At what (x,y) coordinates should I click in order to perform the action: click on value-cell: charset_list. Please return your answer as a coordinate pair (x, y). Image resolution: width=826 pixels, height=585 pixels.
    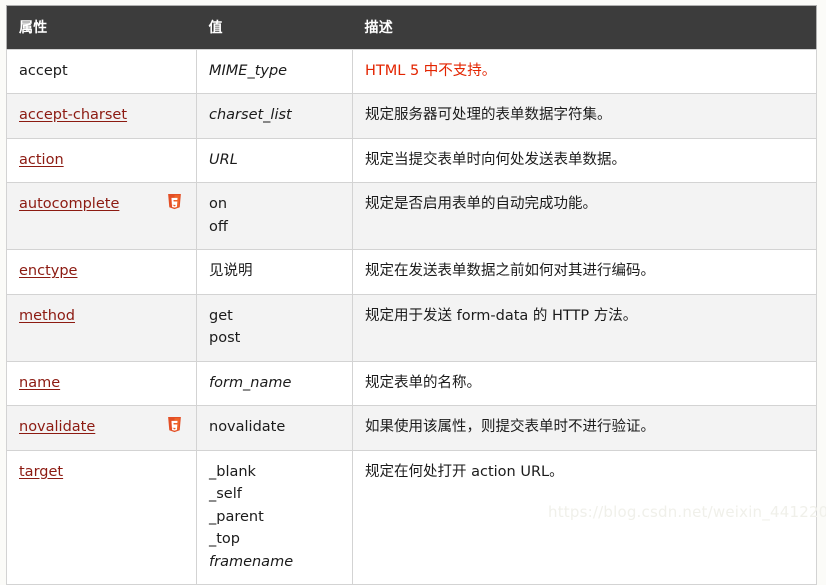
    Looking at the image, I should click on (274, 116).